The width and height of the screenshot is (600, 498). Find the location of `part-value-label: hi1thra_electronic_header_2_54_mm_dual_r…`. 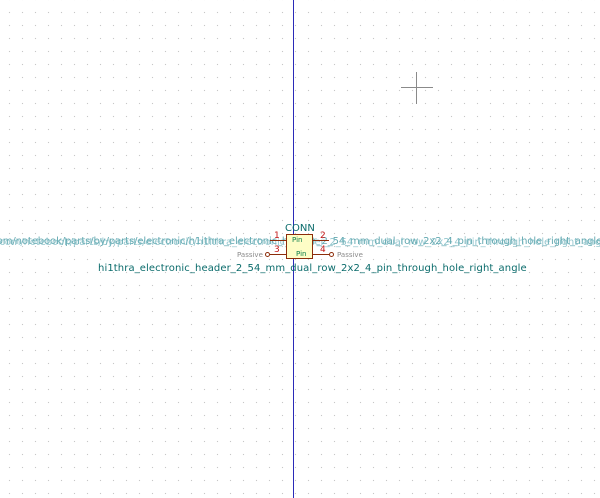

part-value-label: hi1thra_electronic_header_2_54_mm_dual_r… is located at coordinates (312, 268).